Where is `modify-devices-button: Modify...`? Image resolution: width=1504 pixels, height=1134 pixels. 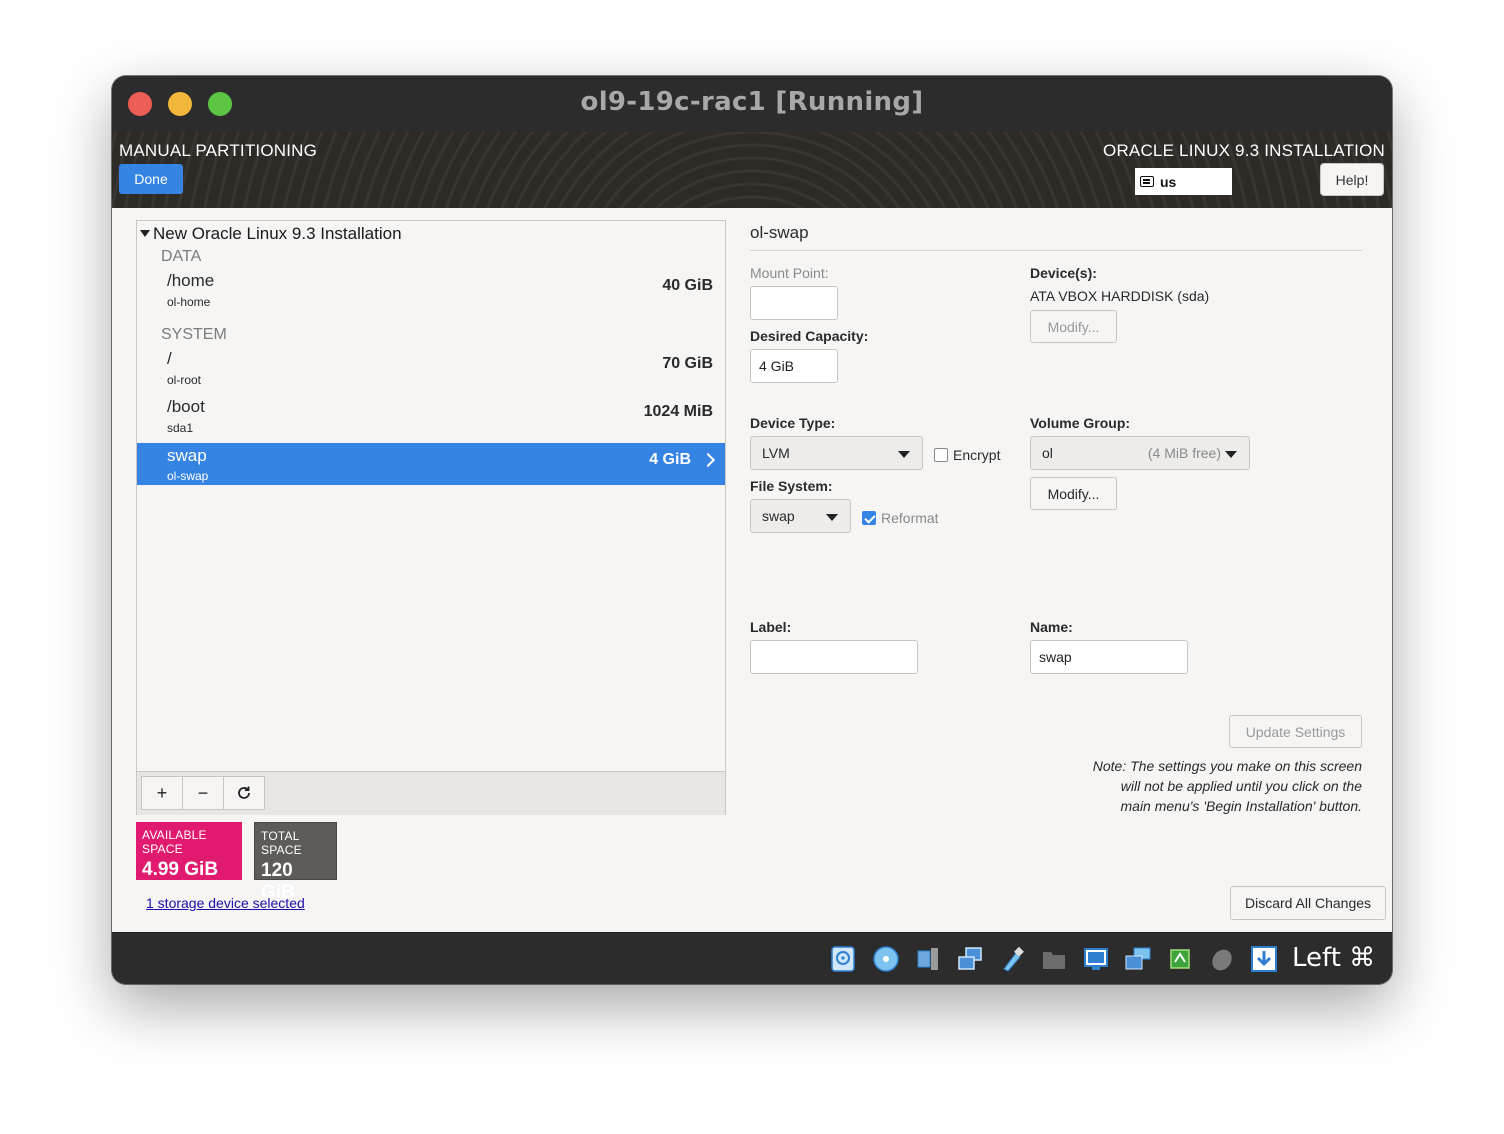 modify-devices-button: Modify... is located at coordinates (1073, 326).